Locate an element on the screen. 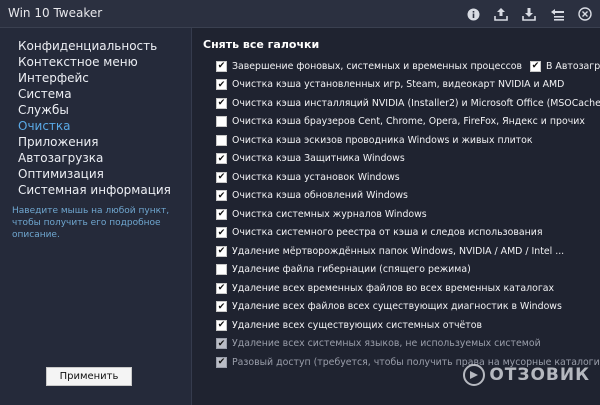 This screenshot has width=600, height=405. cleanup-option-row: ✔ Очистка кэша Защитника Windows is located at coordinates (406, 159).